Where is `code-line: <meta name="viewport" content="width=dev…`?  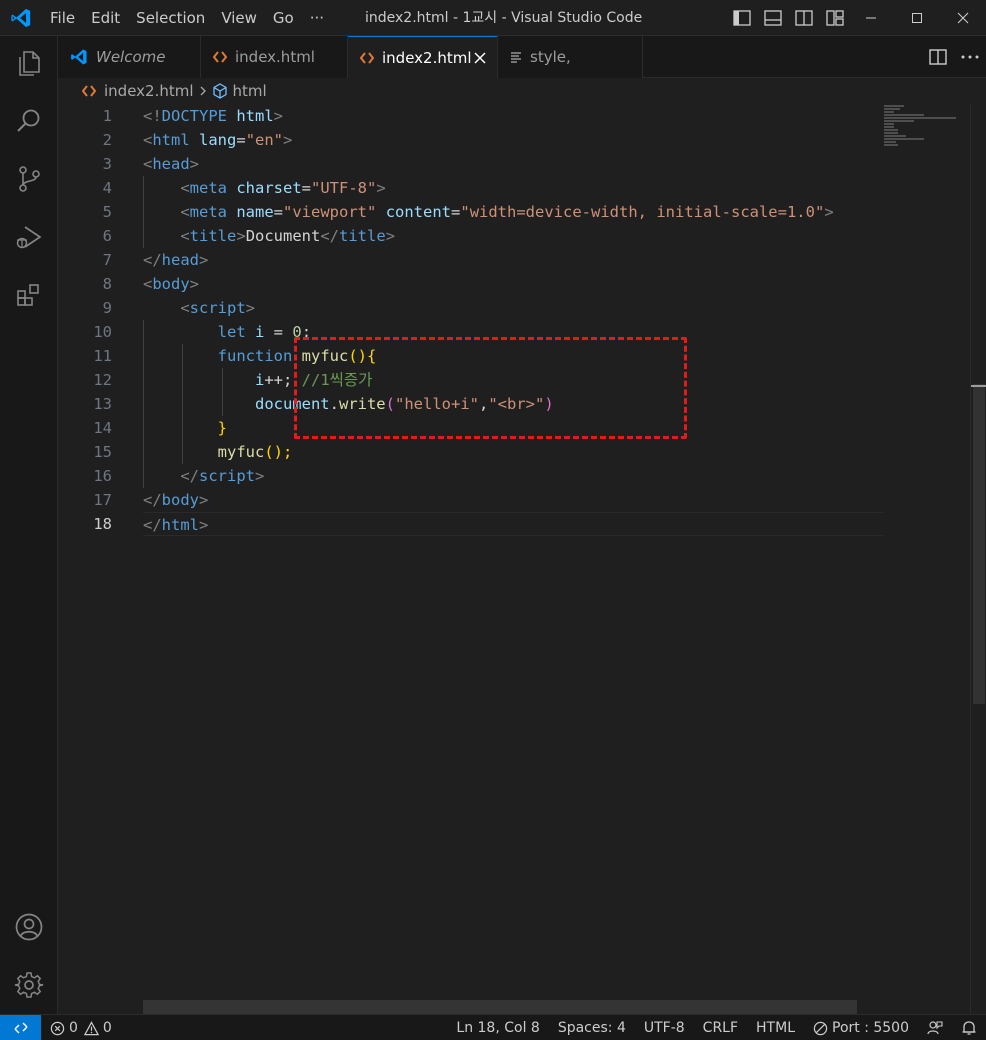 code-line: <meta name="viewport" content="width=dev… is located at coordinates (507, 212).